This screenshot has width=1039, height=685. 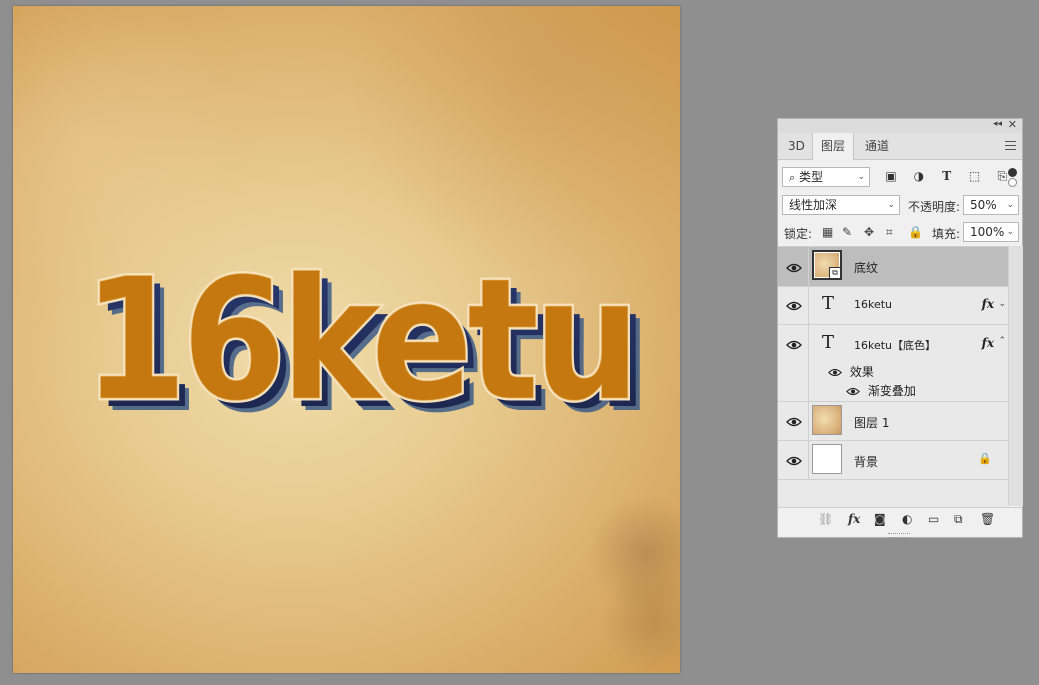 I want to click on layer-row: T 16ketu fx ⌄, so click(x=893, y=305).